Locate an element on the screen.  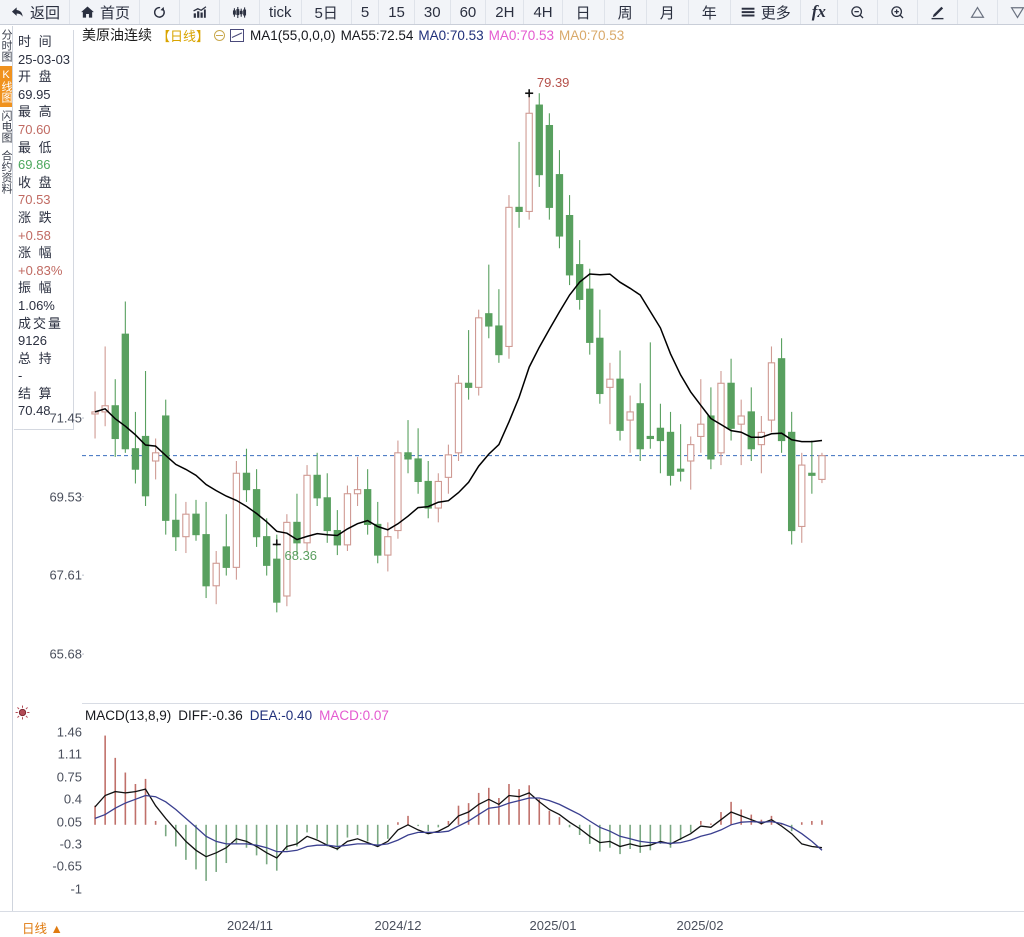
ma0-value-b: MA0:70.53 is located at coordinates (521, 35).